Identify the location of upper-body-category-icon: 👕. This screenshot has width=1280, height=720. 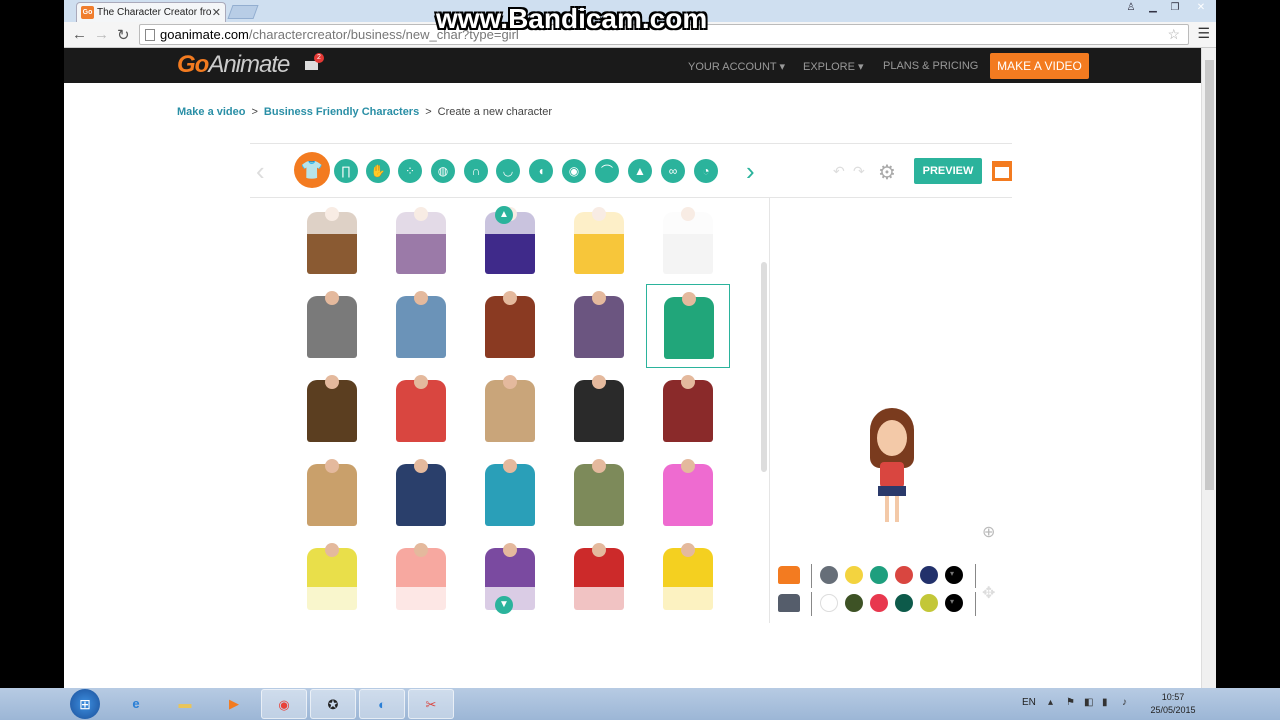
(312, 170).